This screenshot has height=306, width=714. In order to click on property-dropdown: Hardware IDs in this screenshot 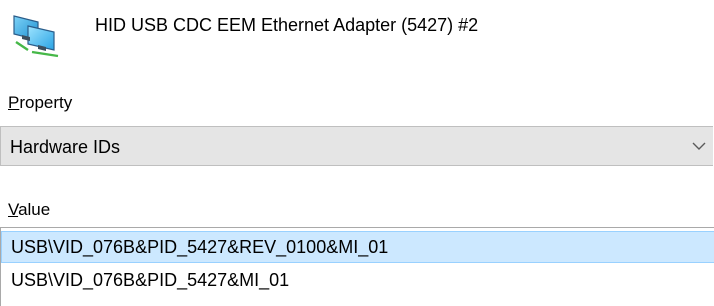, I will do `click(356, 146)`.